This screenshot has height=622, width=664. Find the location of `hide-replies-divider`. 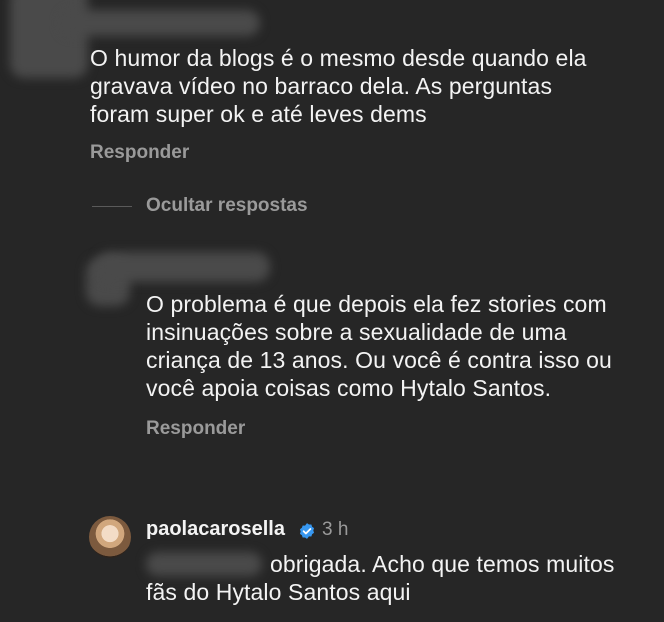

hide-replies-divider is located at coordinates (112, 206).